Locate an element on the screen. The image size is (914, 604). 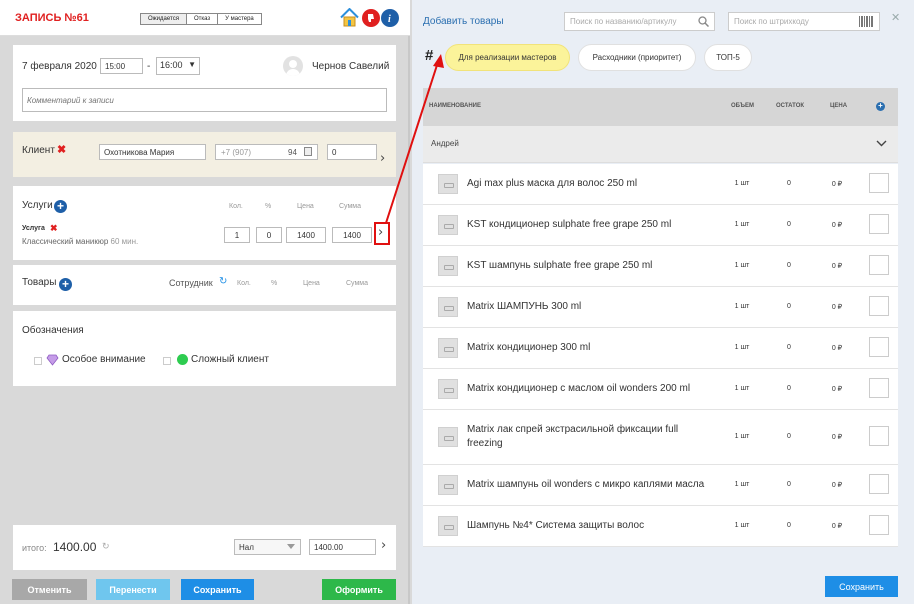
copy-icon is located at coordinates (308, 151).